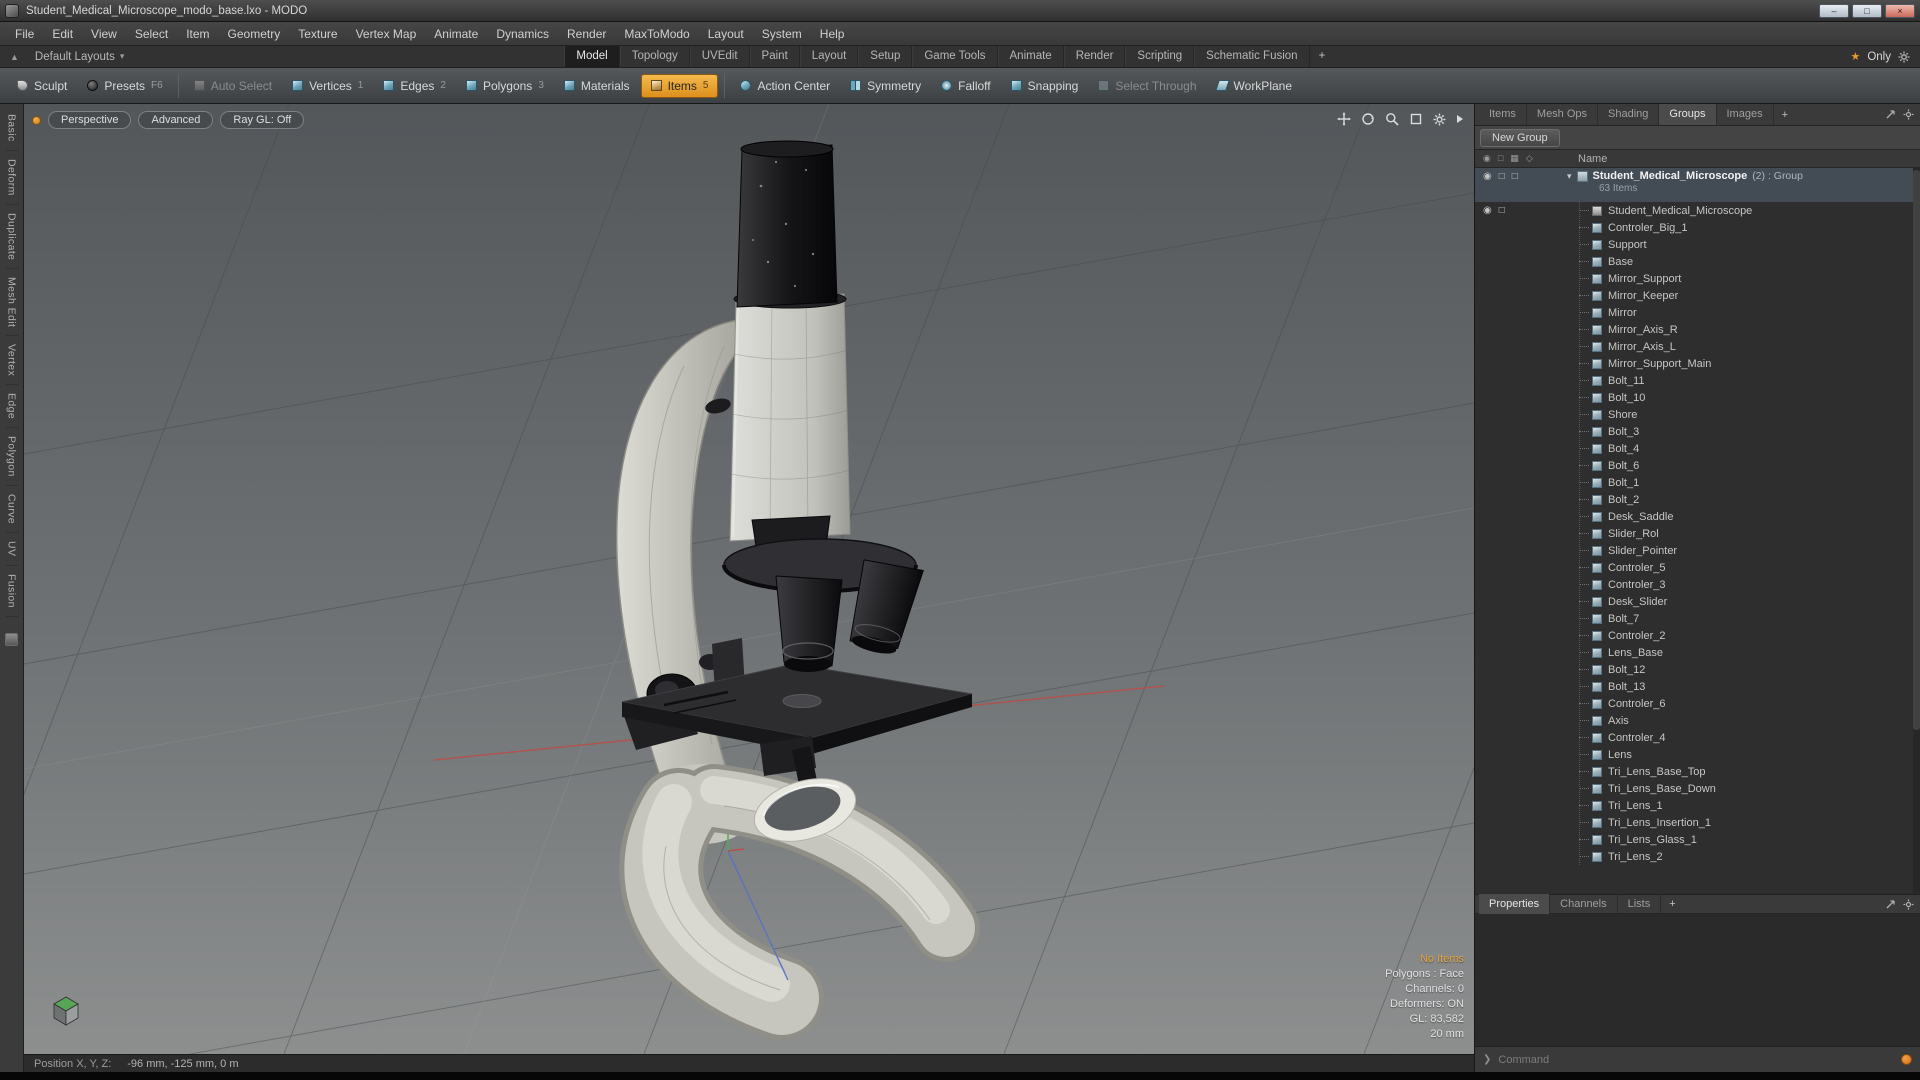  What do you see at coordinates (24, 34) in the screenshot?
I see `menu-item: File` at bounding box center [24, 34].